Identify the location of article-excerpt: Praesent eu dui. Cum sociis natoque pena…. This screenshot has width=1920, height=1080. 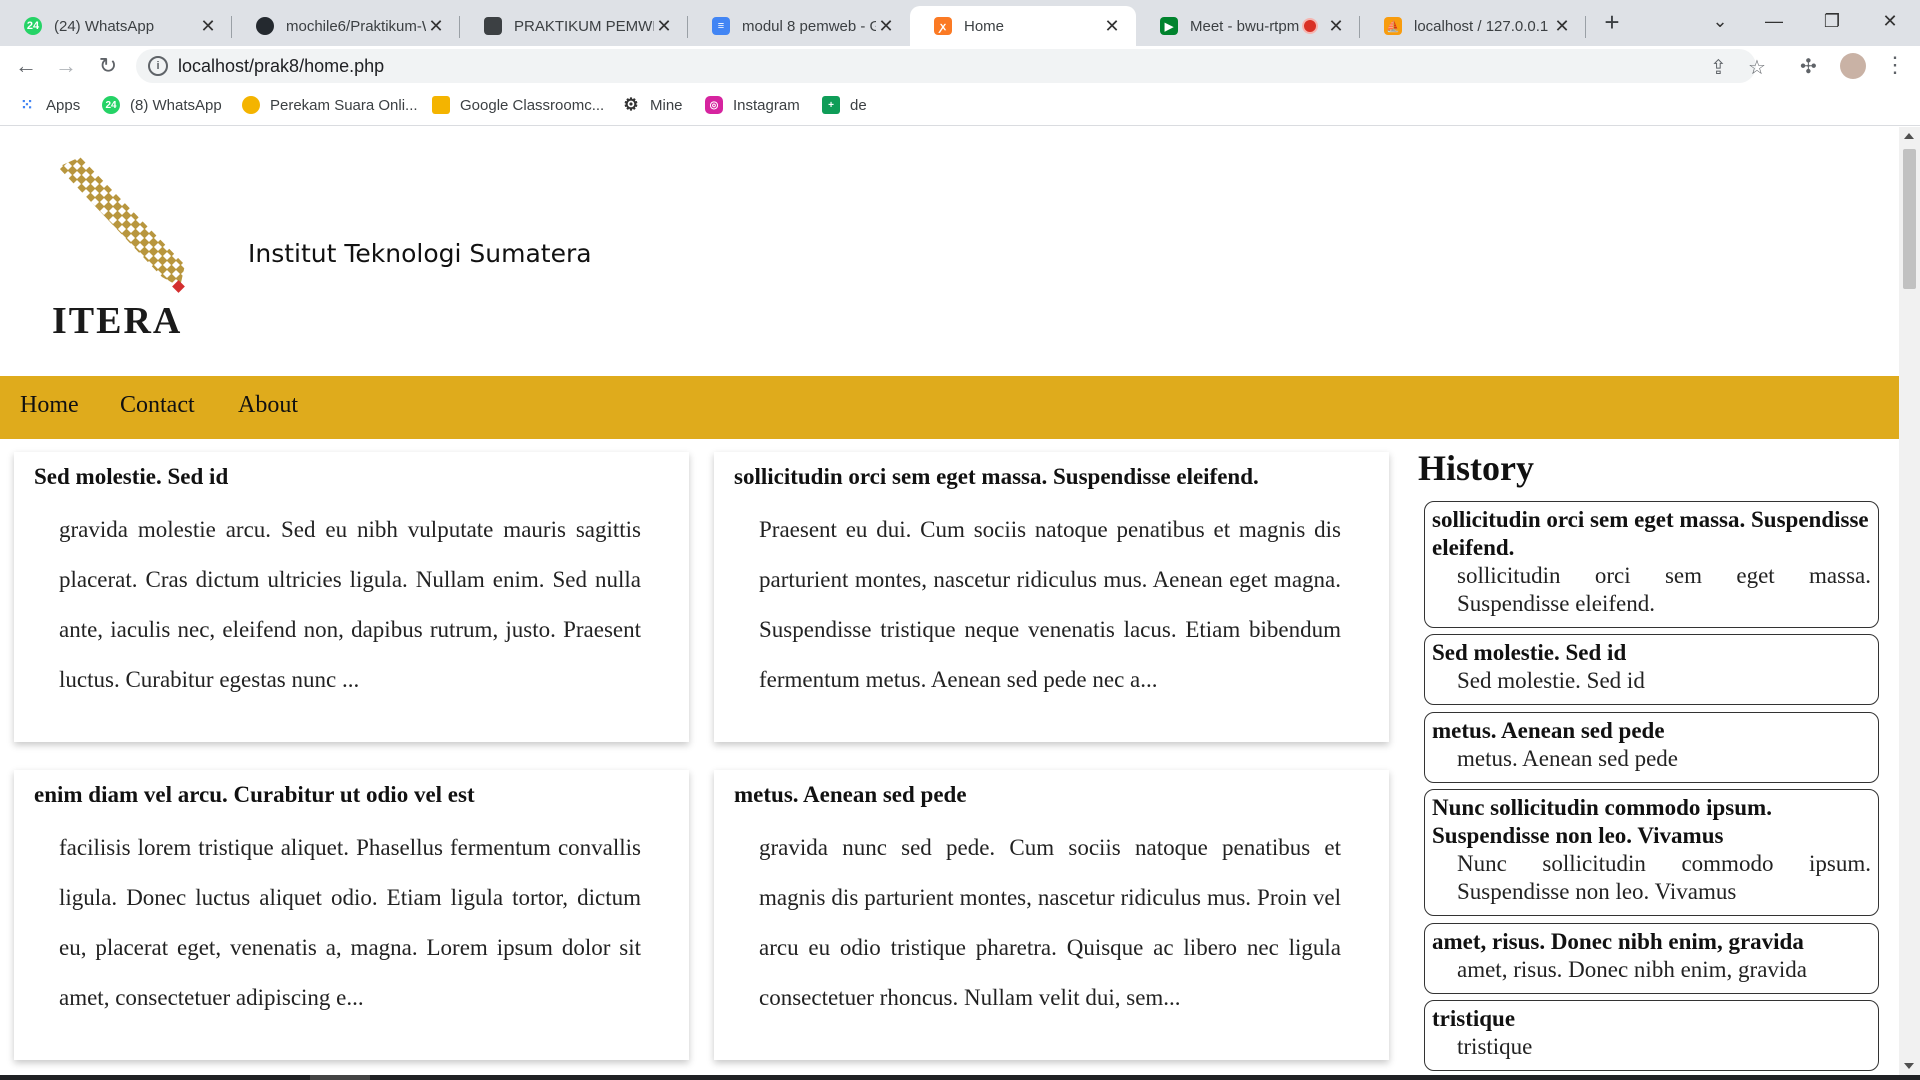
(1050, 604).